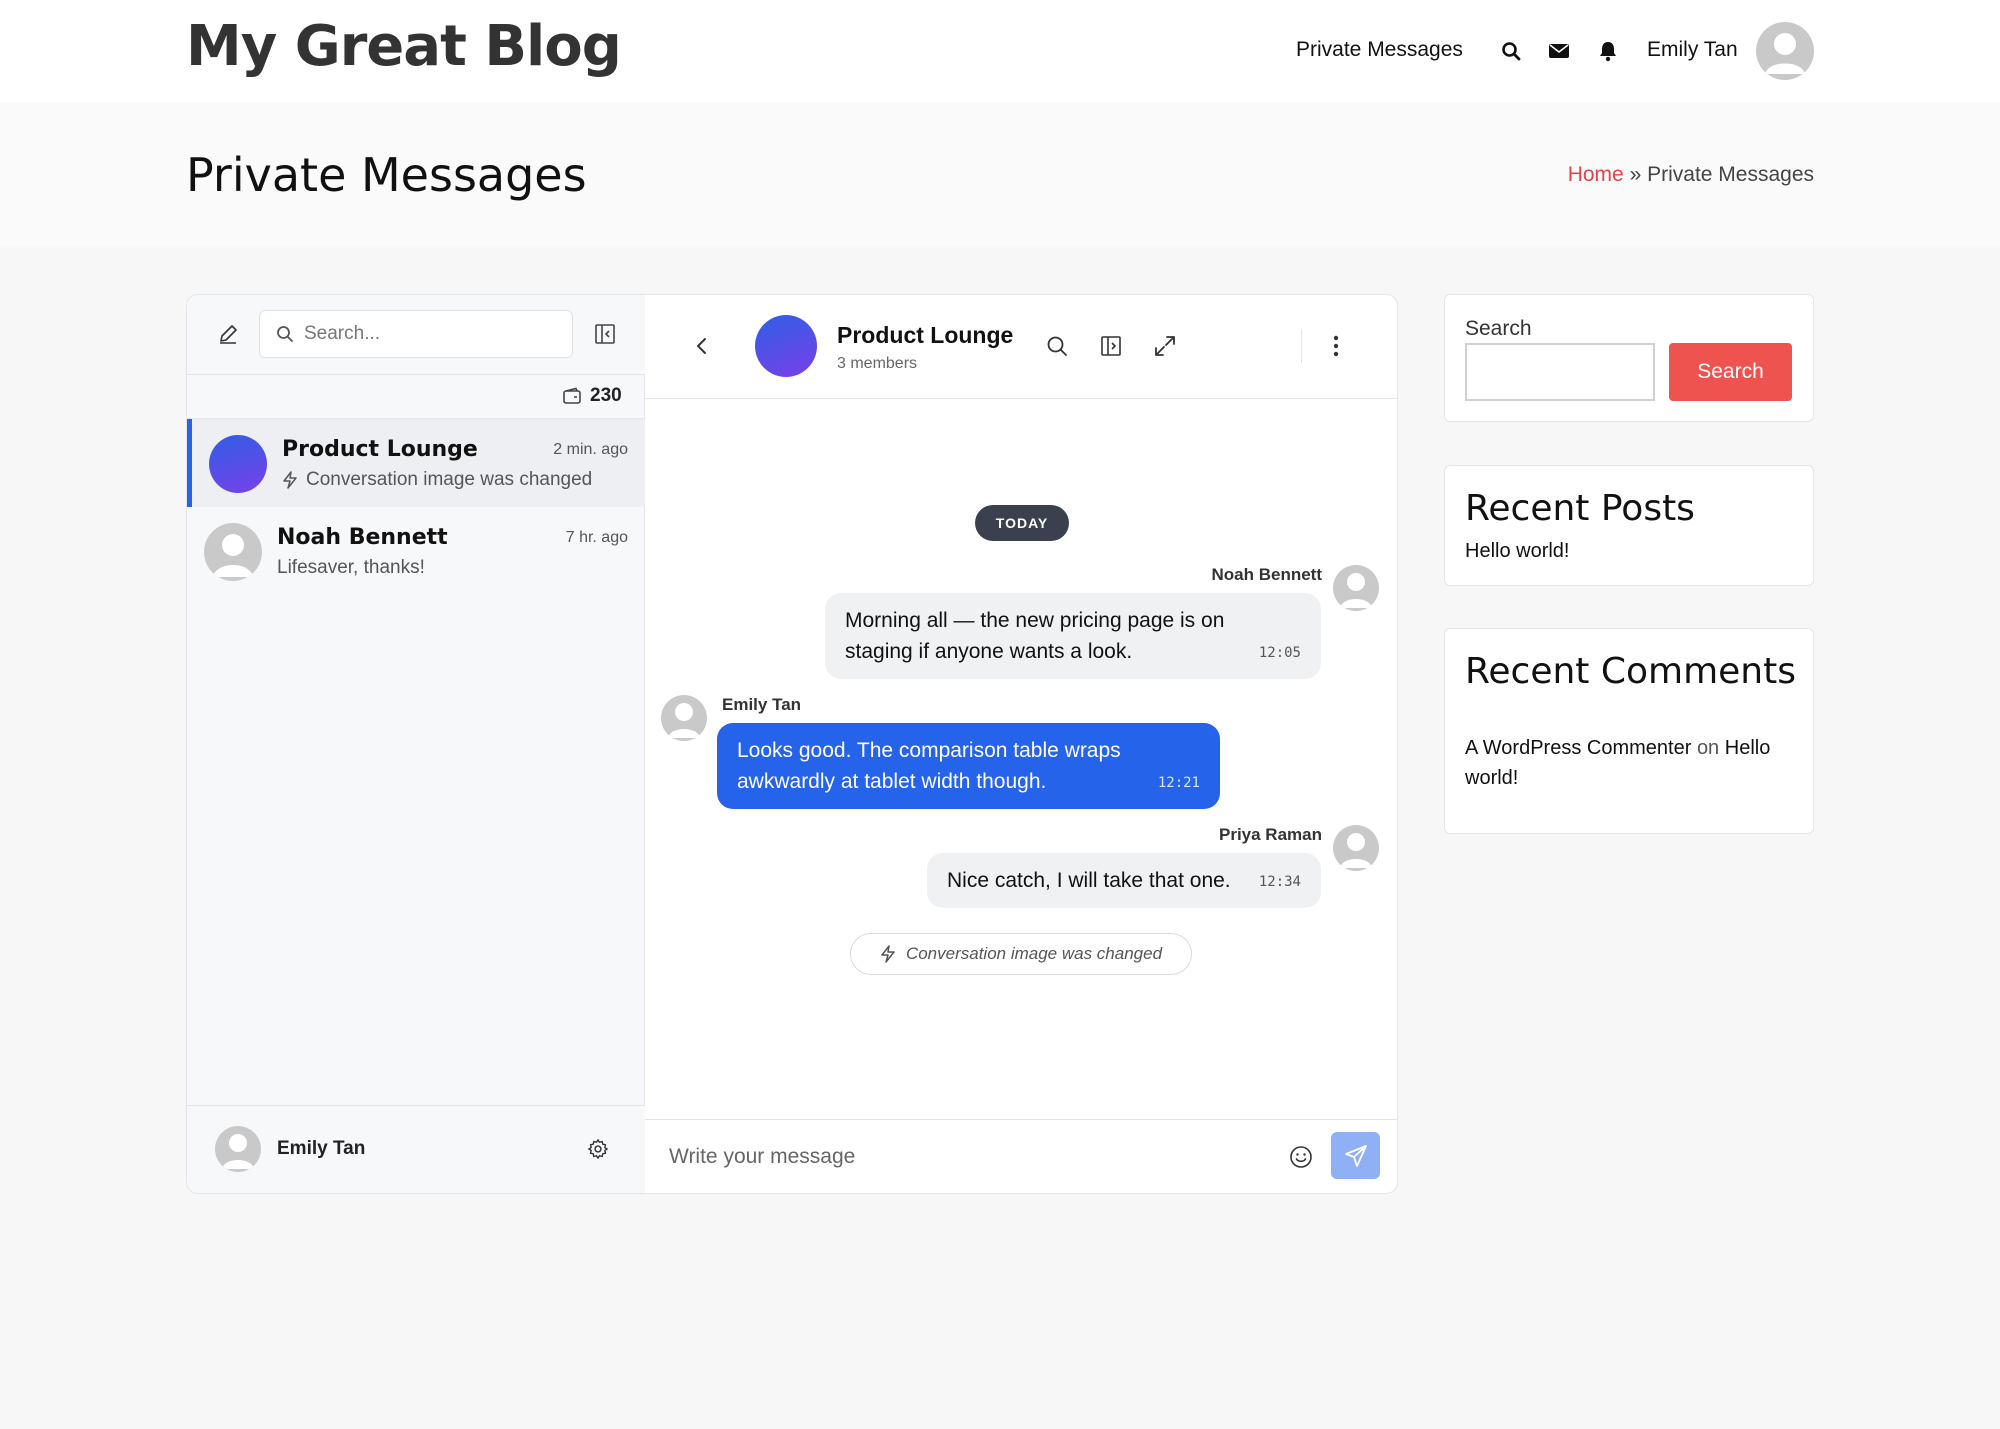 Image resolution: width=2000 pixels, height=1429 pixels. Describe the element at coordinates (1022, 523) in the screenshot. I see `date-separator: TODAY` at that location.